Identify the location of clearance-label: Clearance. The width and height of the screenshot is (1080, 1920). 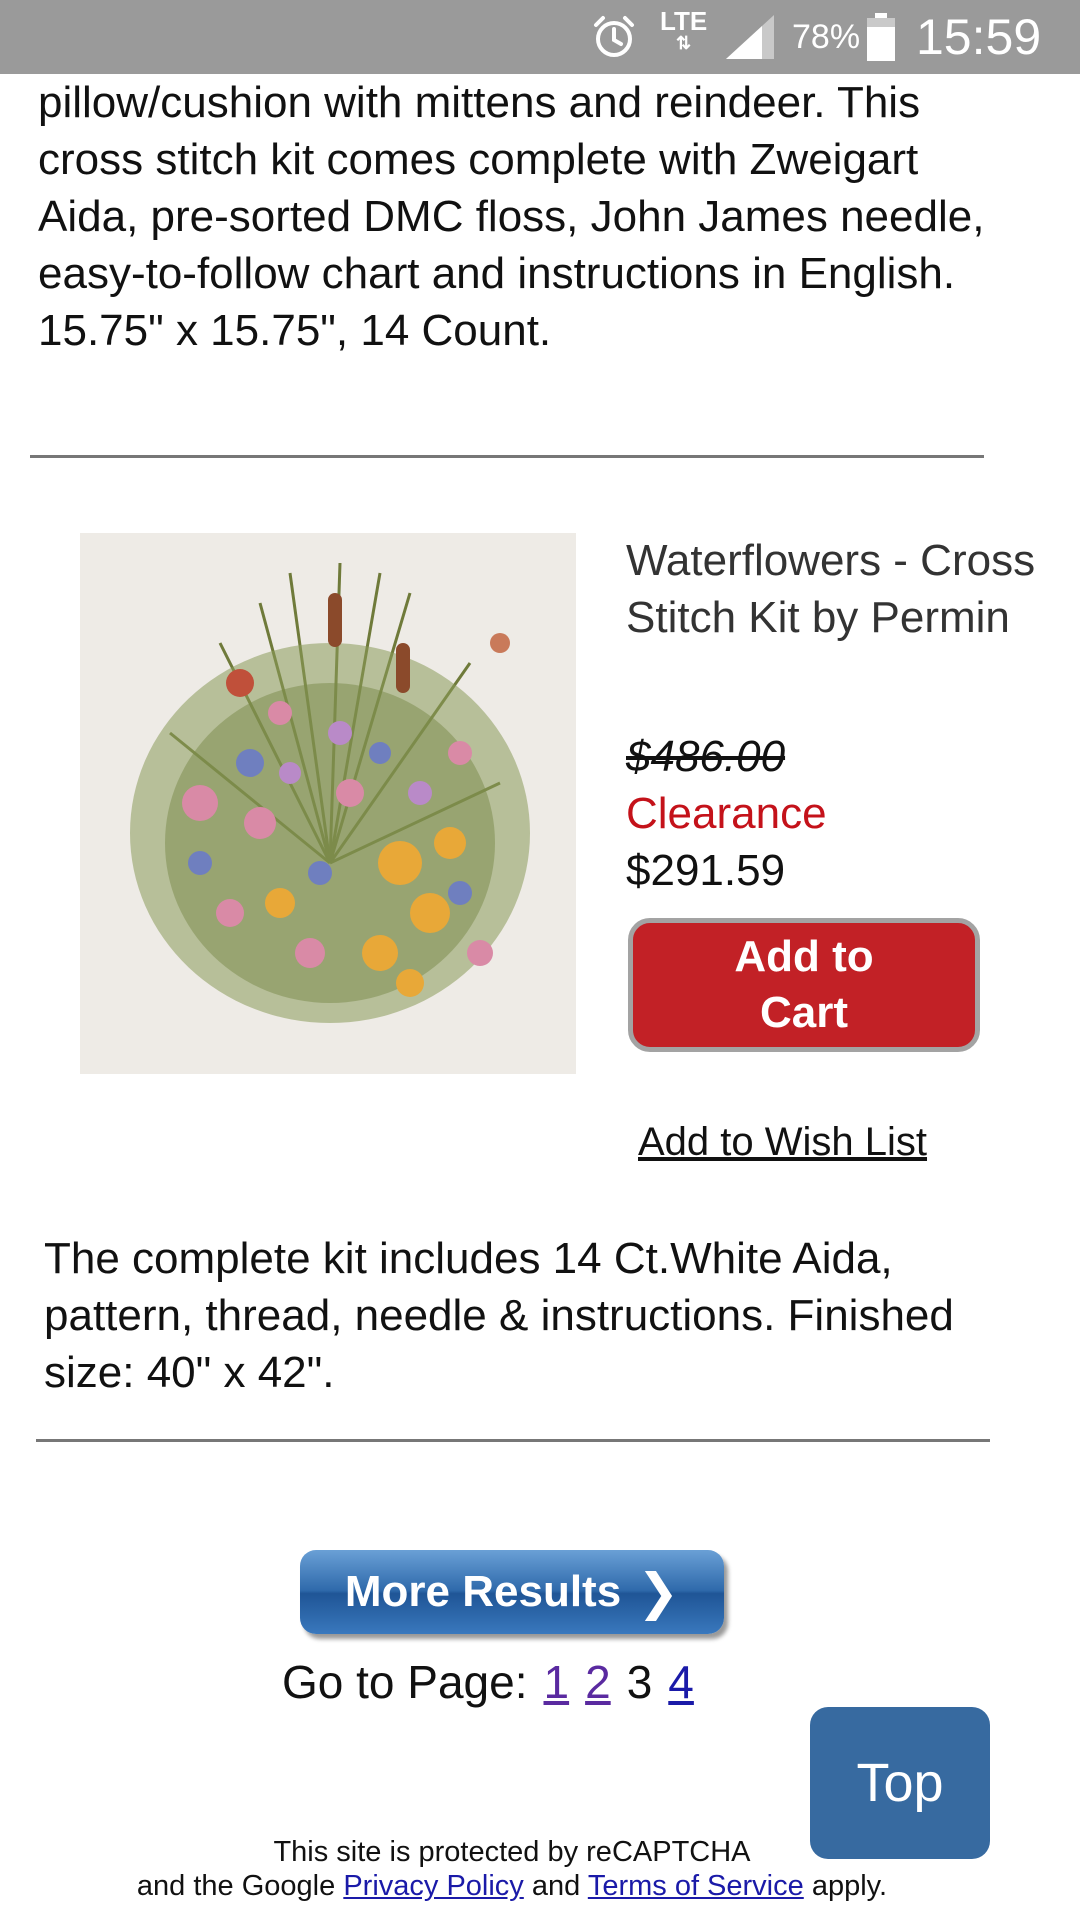
(726, 813).